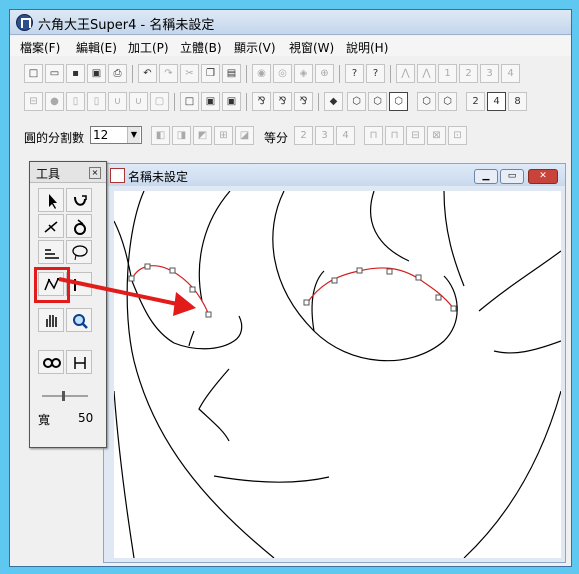 The width and height of the screenshot is (579, 574). Describe the element at coordinates (187, 315) in the screenshot. I see `left-eye-lower` at that location.